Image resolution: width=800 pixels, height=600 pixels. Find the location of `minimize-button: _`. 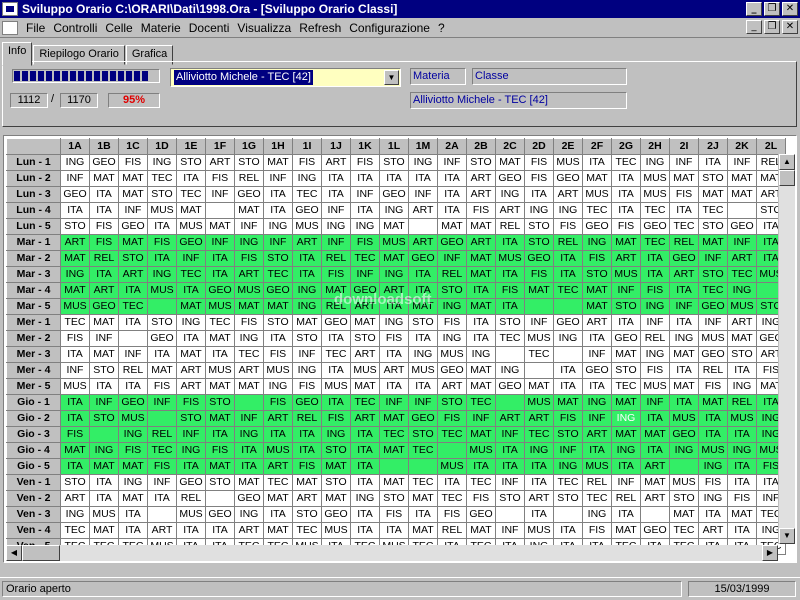

minimize-button: _ is located at coordinates (754, 9).